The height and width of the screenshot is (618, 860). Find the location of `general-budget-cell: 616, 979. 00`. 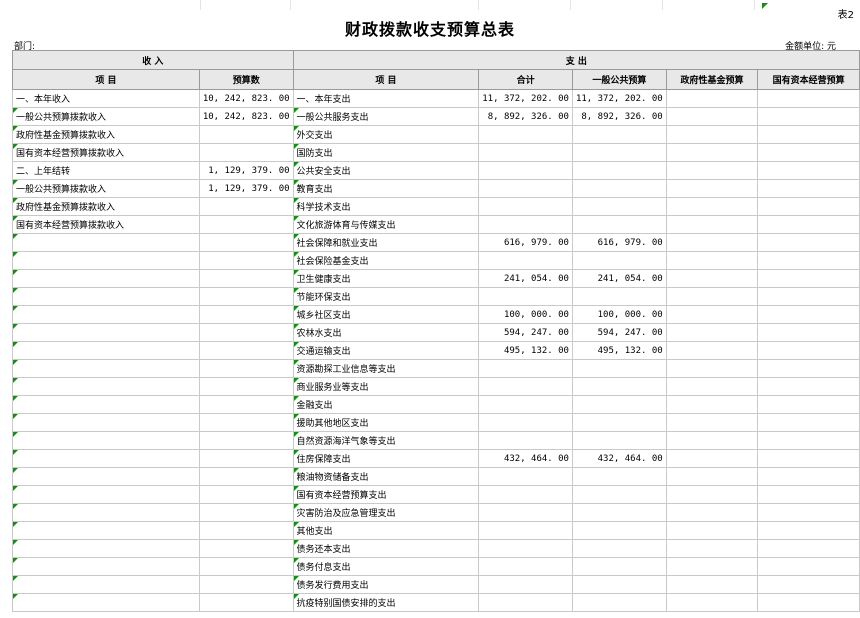

general-budget-cell: 616, 979. 00 is located at coordinates (619, 242).